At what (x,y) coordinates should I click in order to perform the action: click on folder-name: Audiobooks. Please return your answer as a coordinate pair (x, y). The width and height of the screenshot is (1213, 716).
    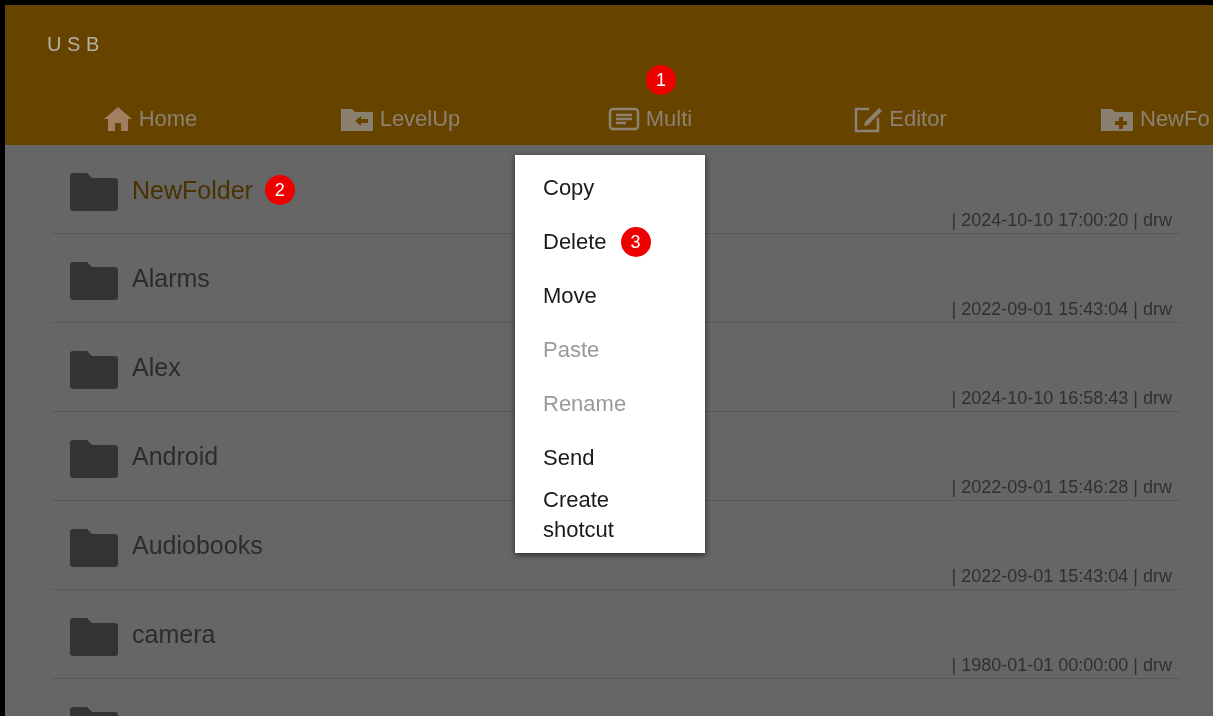
    Looking at the image, I should click on (197, 545).